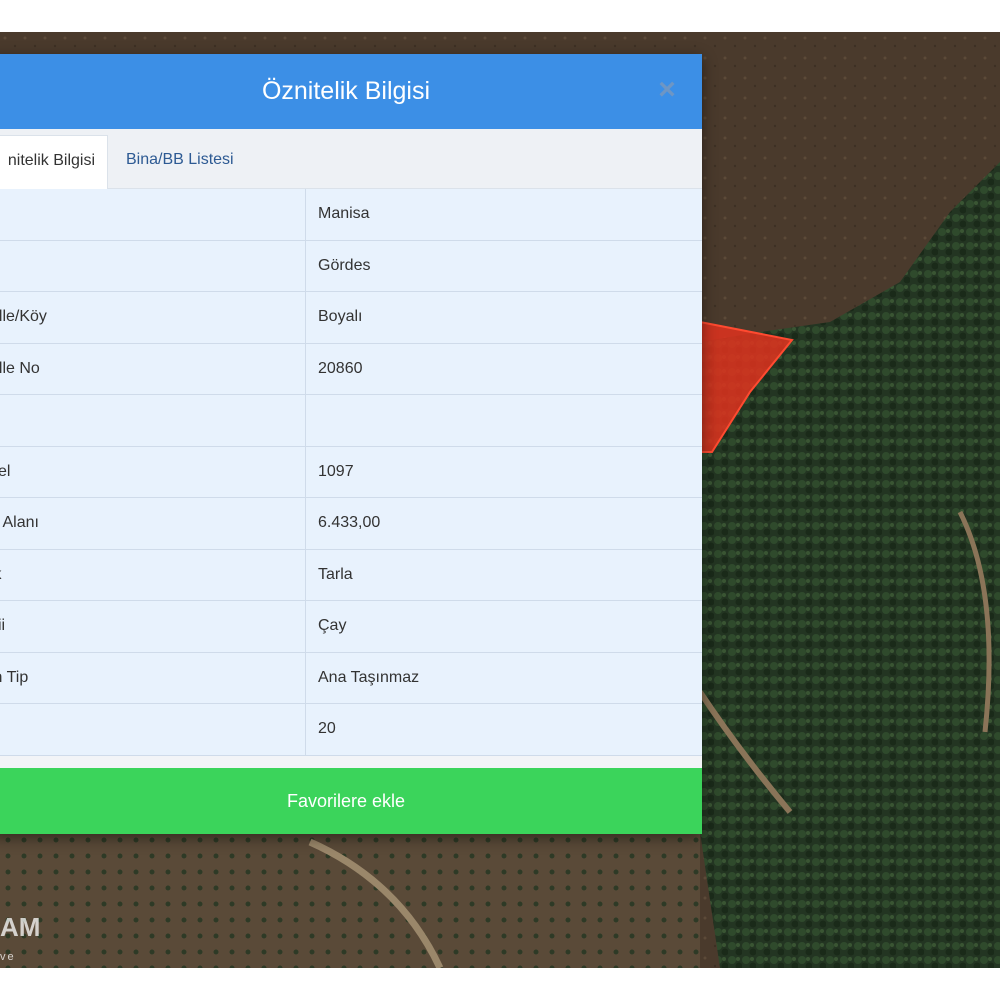 The height and width of the screenshot is (1000, 1000). What do you see at coordinates (351, 627) in the screenshot?
I see `table-row: kii Çay` at bounding box center [351, 627].